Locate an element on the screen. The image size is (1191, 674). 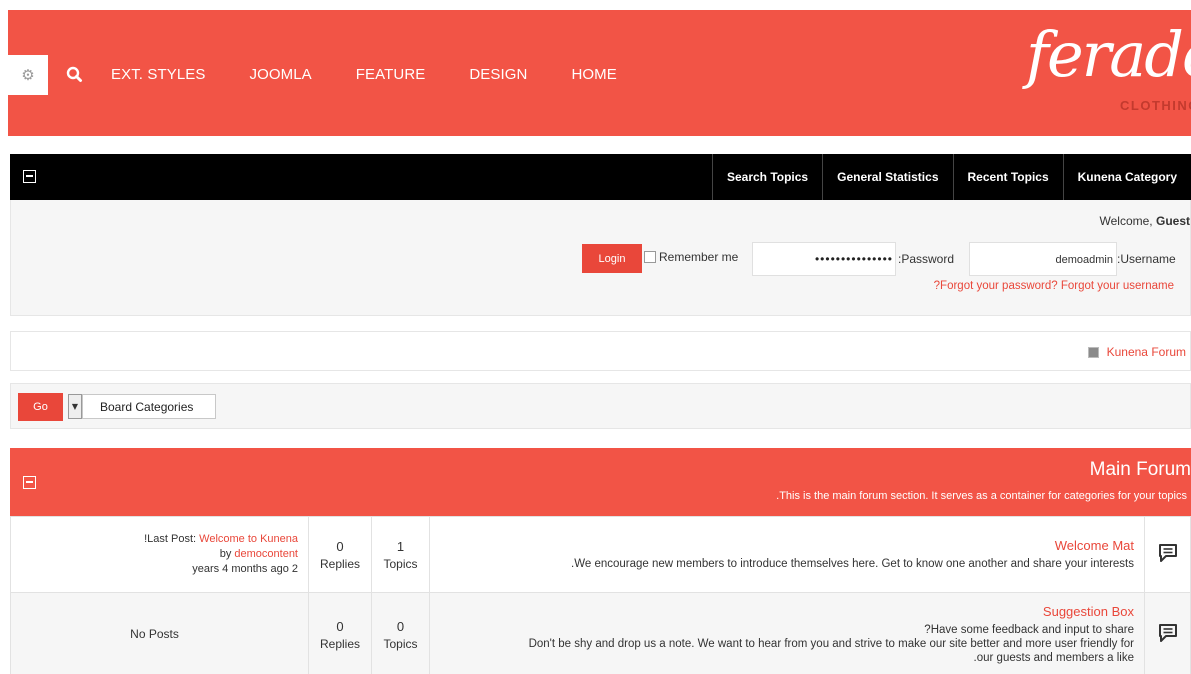
category-description-line: .our guests and members a like is located at coordinates (1053, 657).